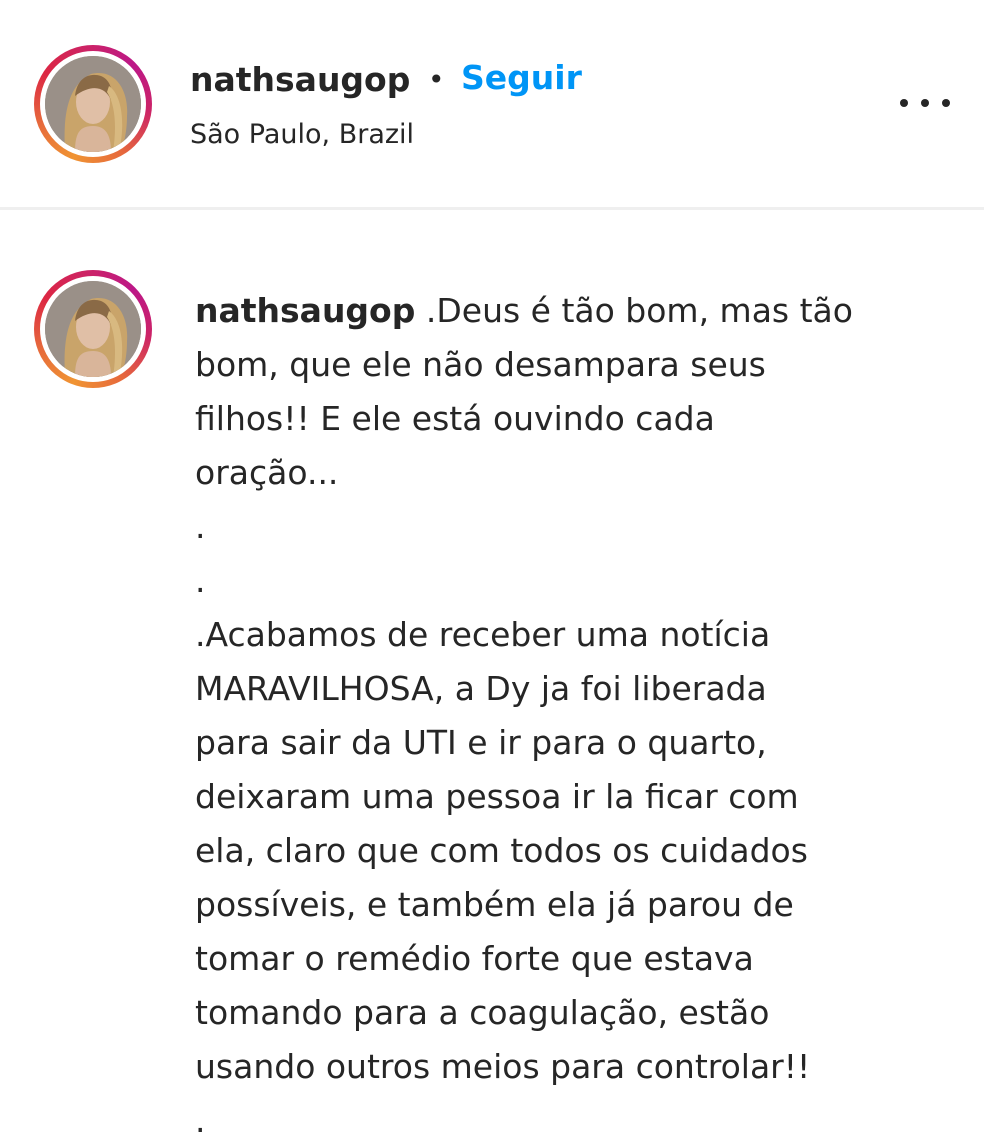 This screenshot has height=1148, width=984. Describe the element at coordinates (521, 78) in the screenshot. I see `follow-button: Seguir` at that location.